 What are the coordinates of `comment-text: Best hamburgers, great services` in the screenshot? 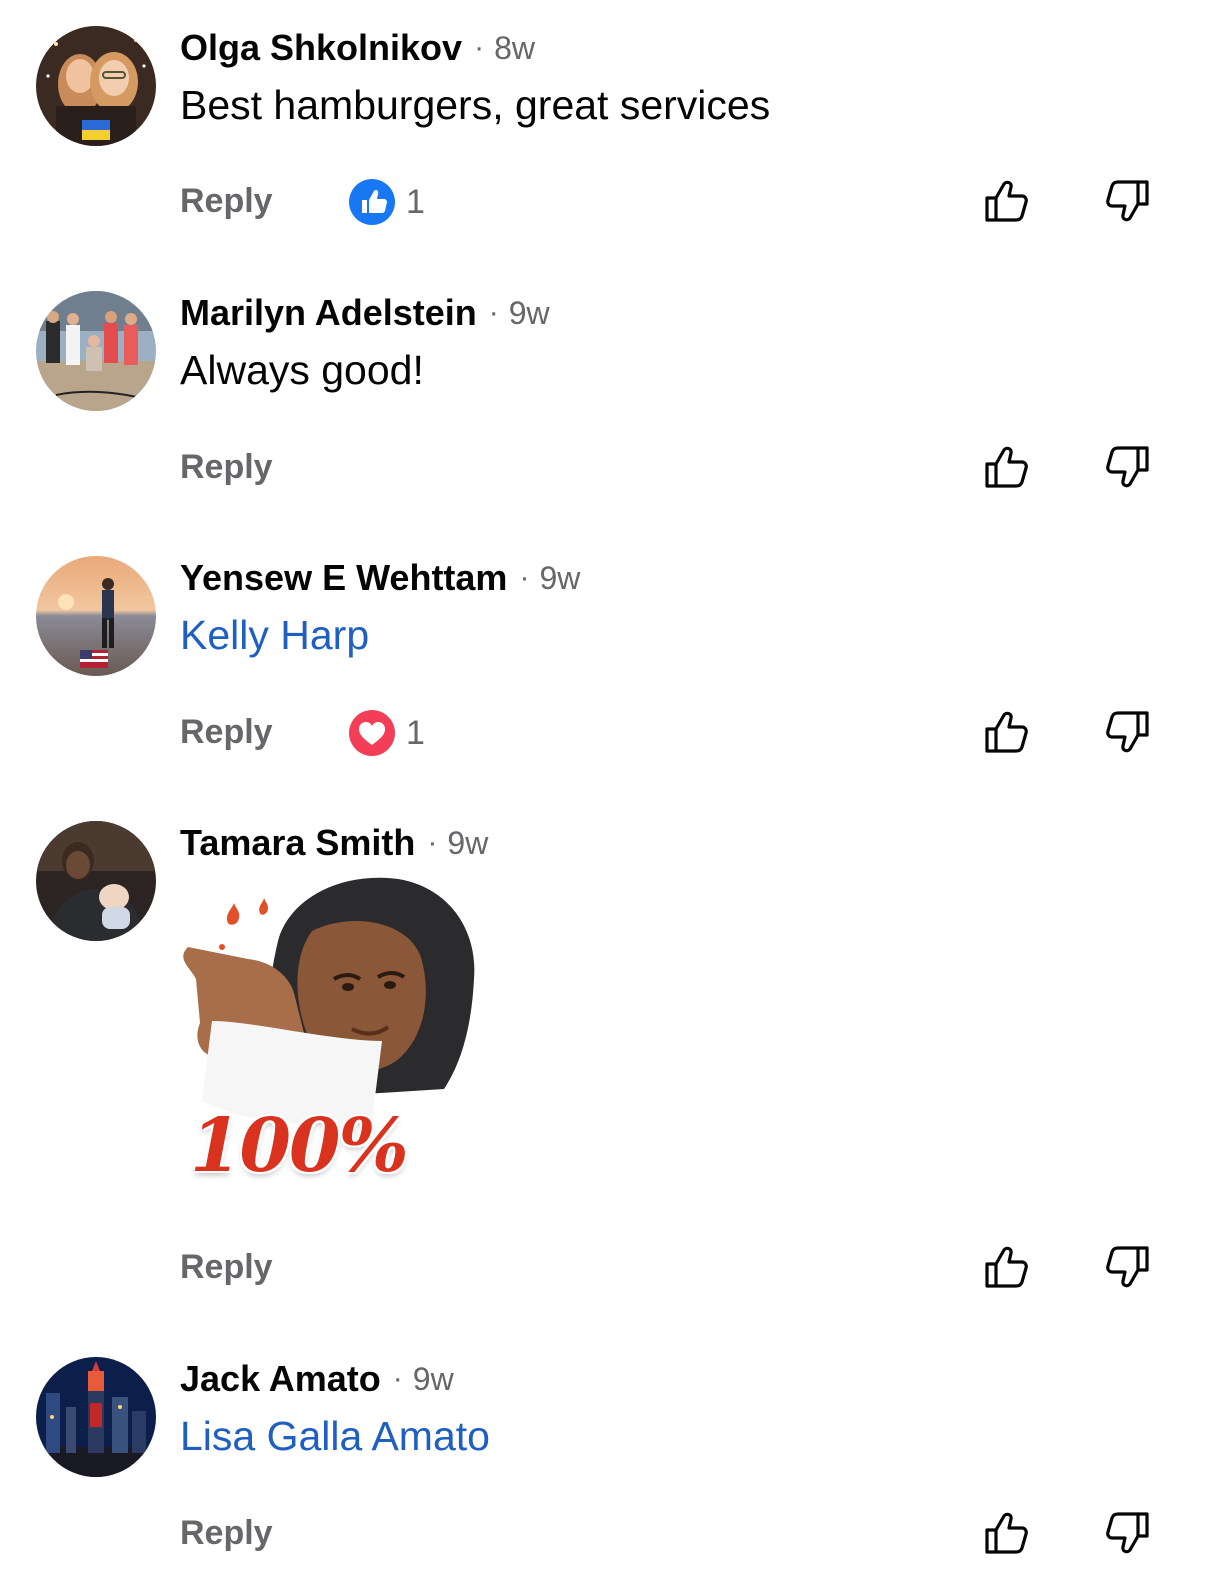 It's located at (475, 105).